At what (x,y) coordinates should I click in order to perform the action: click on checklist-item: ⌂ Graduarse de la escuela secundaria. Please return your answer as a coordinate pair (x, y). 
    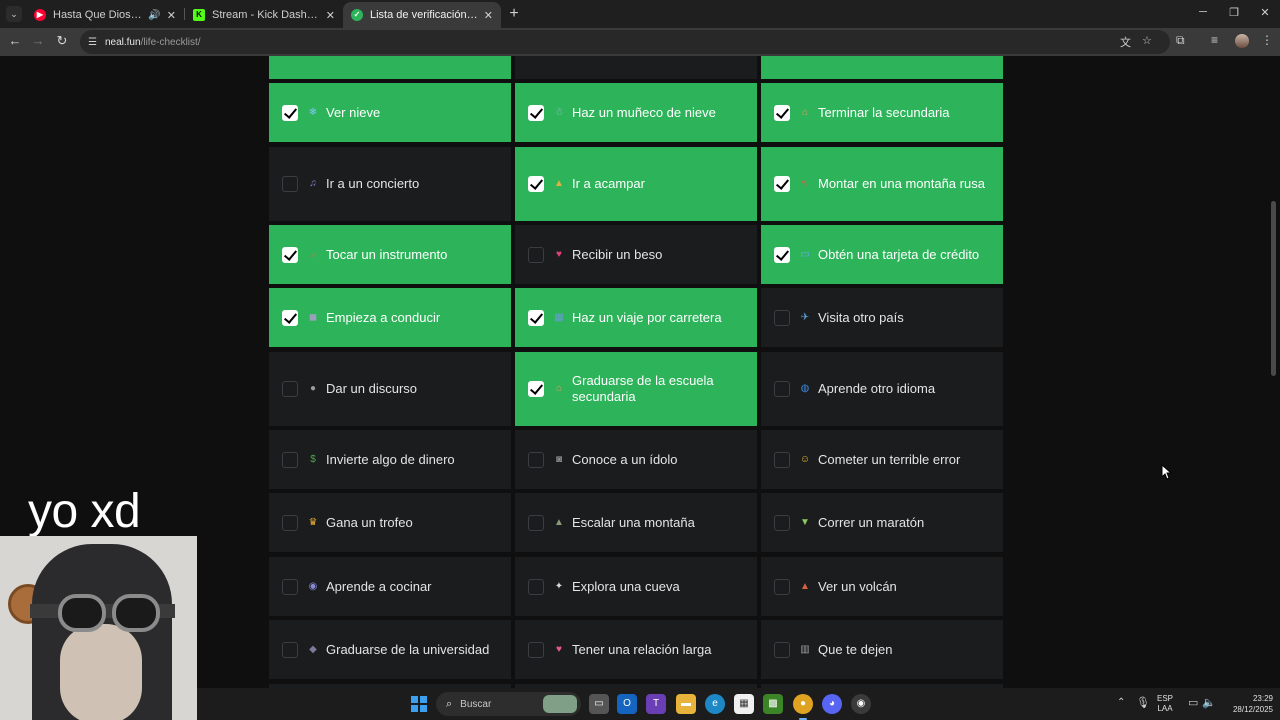
    Looking at the image, I should click on (636, 389).